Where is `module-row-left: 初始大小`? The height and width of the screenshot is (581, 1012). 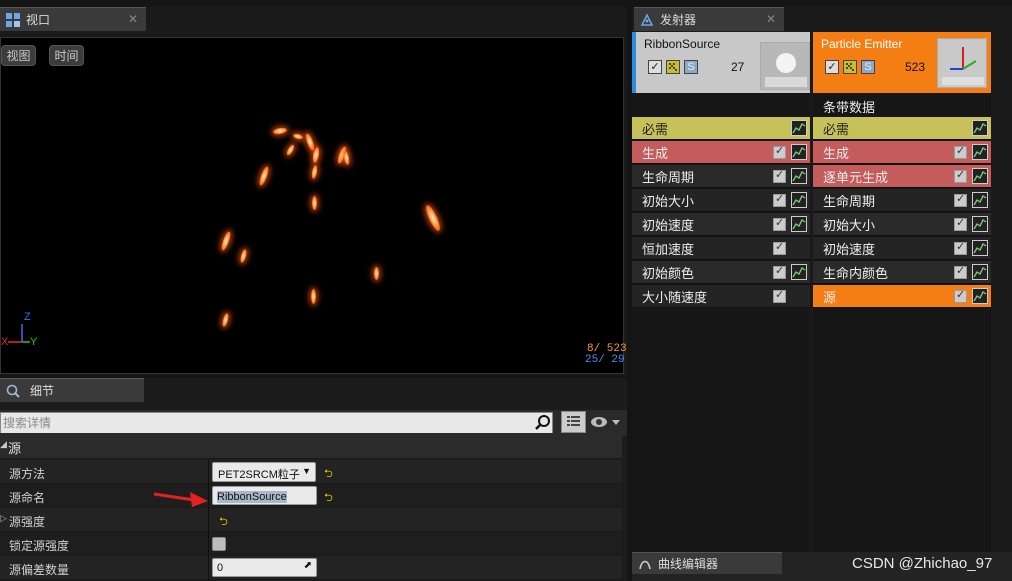 module-row-left: 初始大小 is located at coordinates (721, 200).